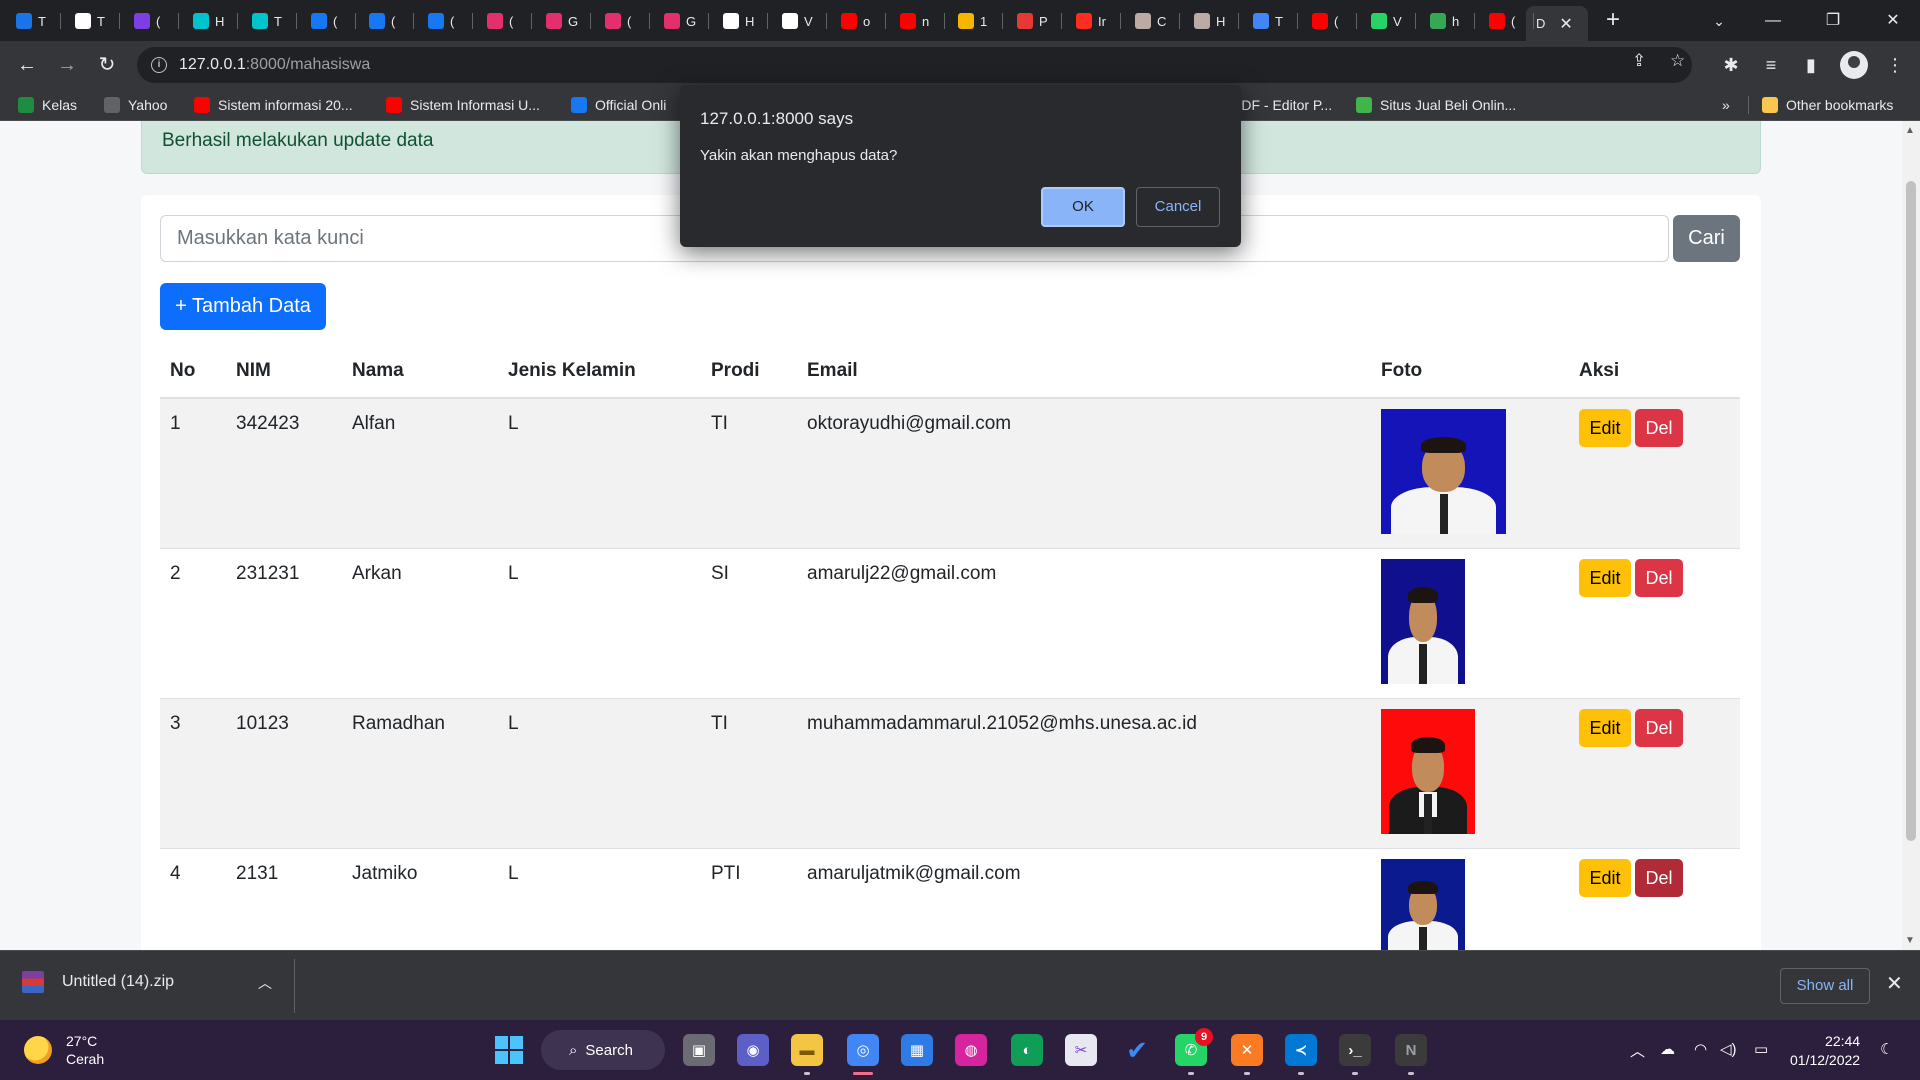 This screenshot has width=1920, height=1080. What do you see at coordinates (1728, 1049) in the screenshot?
I see `volume-icon: ◁)` at bounding box center [1728, 1049].